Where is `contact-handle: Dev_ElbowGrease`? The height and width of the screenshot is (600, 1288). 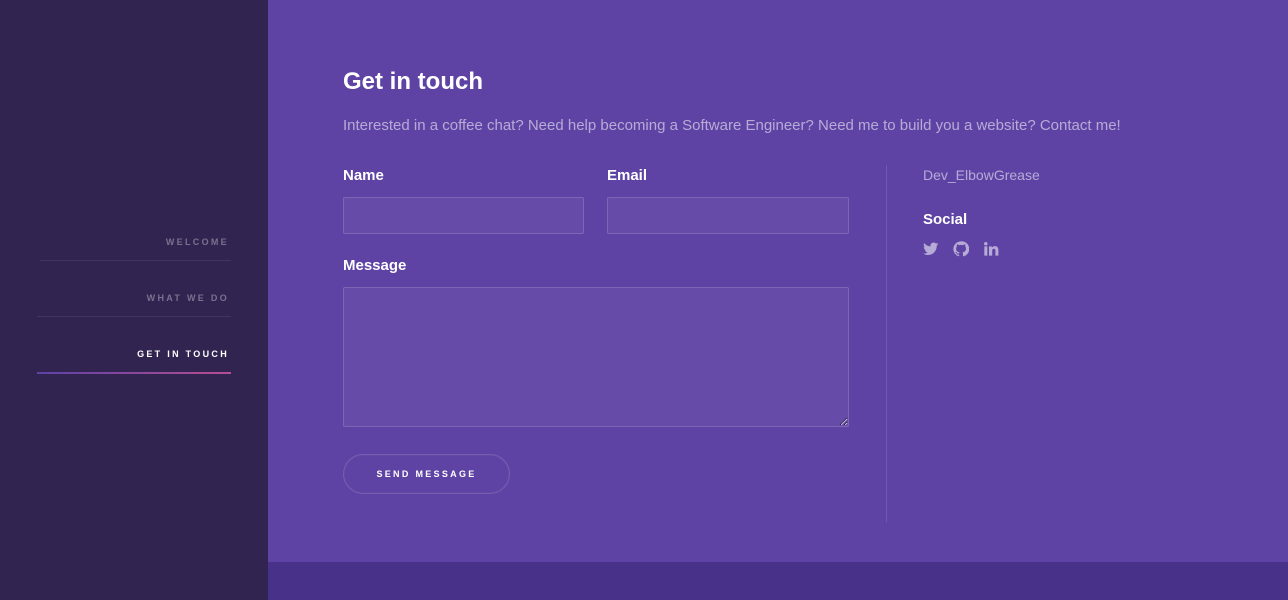 contact-handle: Dev_ElbowGrease is located at coordinates (981, 175).